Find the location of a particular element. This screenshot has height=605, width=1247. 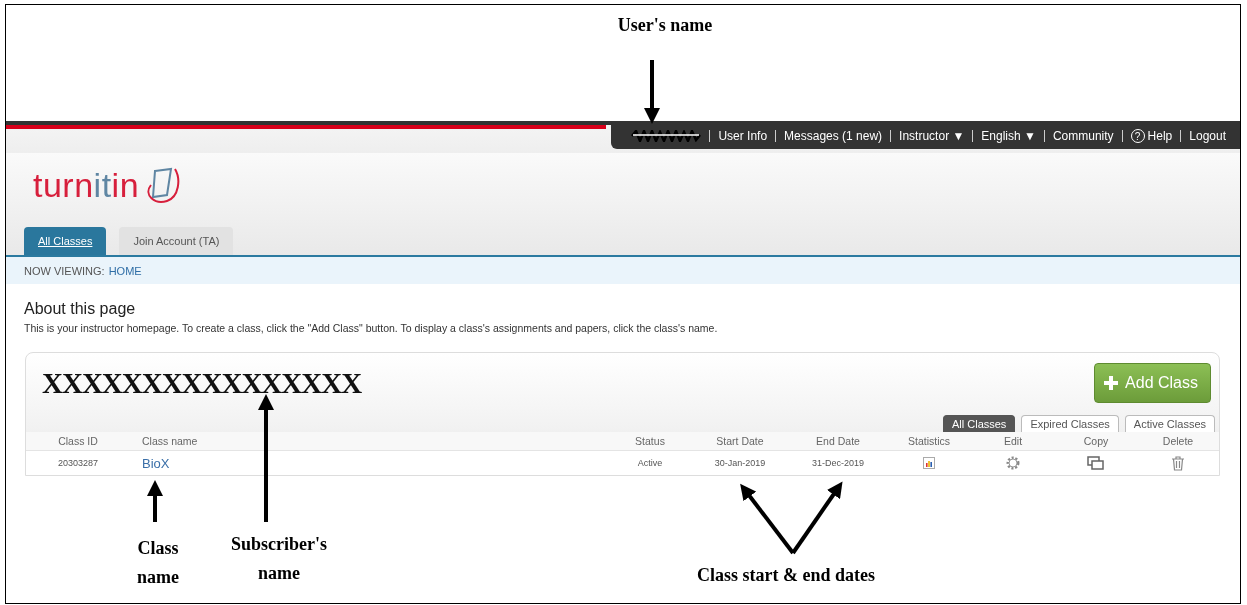

column-header: Status is located at coordinates (650, 441).